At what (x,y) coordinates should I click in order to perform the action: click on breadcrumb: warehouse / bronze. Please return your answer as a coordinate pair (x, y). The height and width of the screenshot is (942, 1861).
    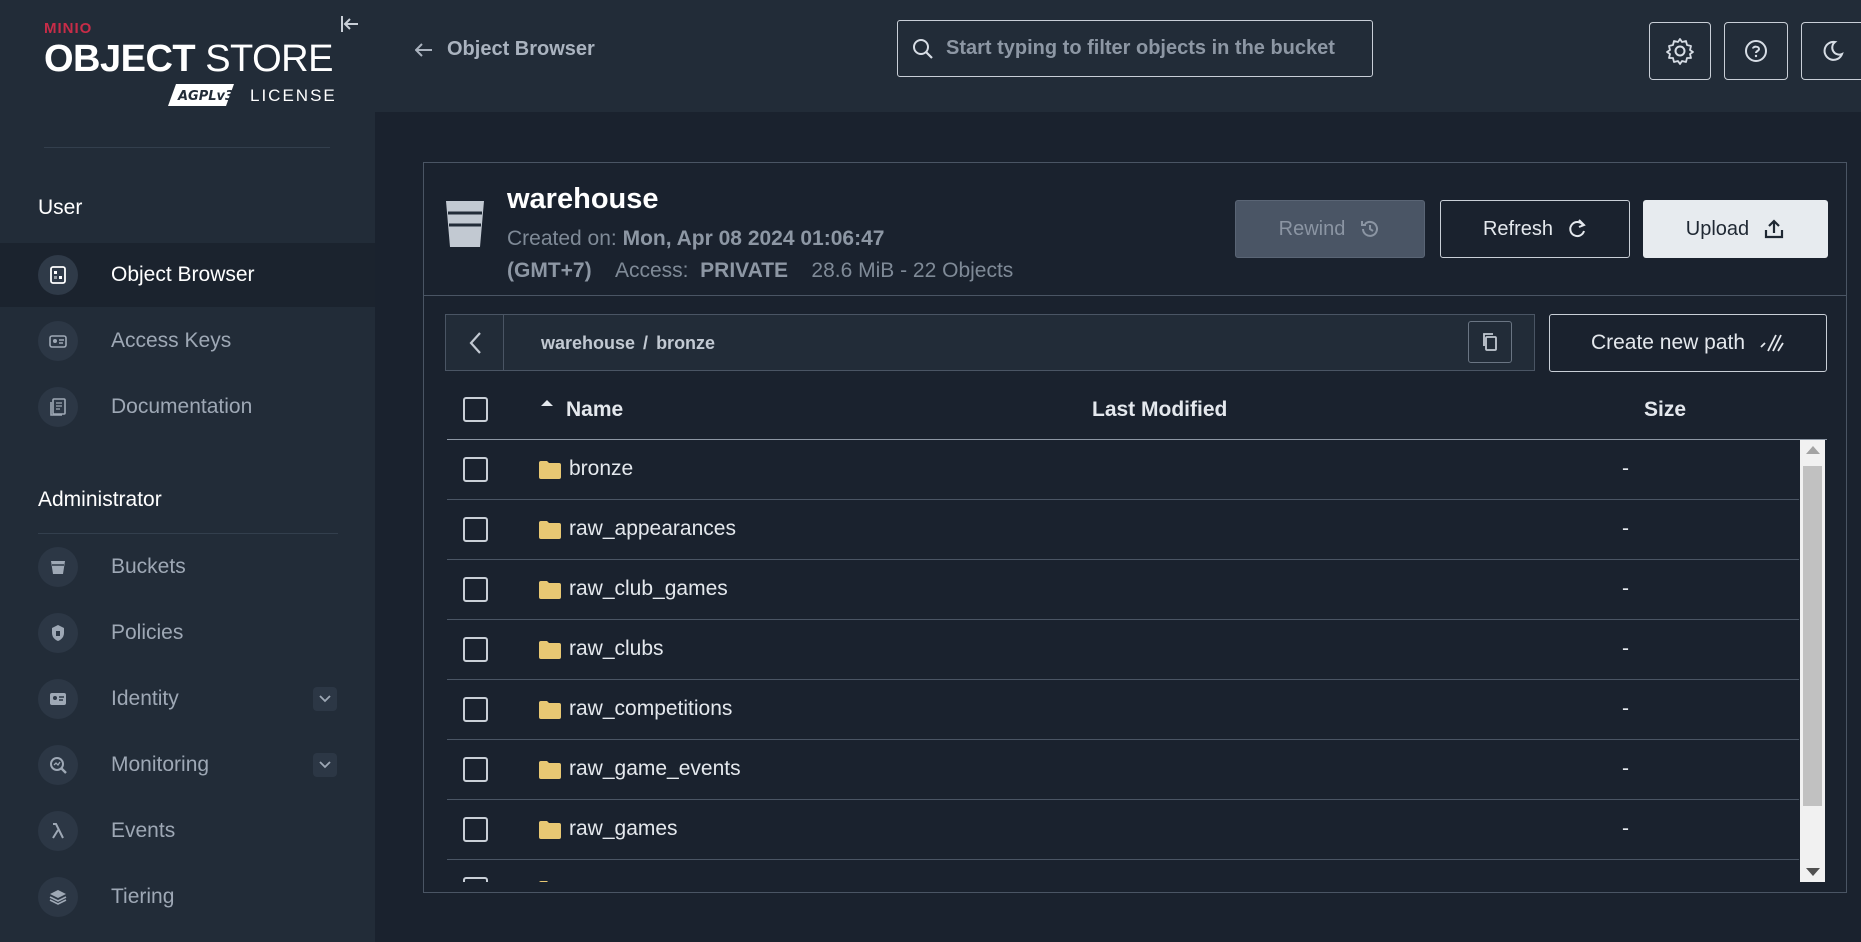
    Looking at the image, I should click on (628, 343).